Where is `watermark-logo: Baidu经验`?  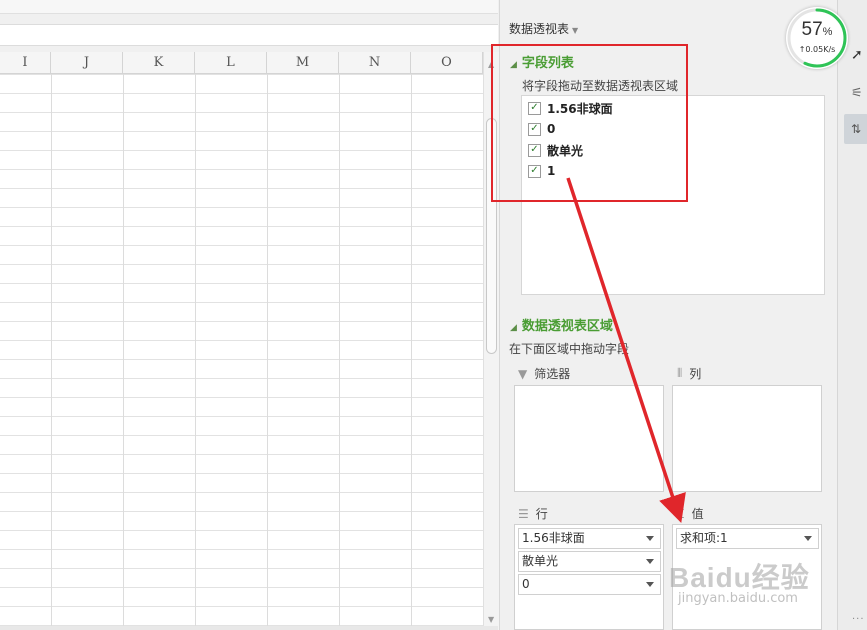 watermark-logo: Baidu经验 is located at coordinates (739, 577).